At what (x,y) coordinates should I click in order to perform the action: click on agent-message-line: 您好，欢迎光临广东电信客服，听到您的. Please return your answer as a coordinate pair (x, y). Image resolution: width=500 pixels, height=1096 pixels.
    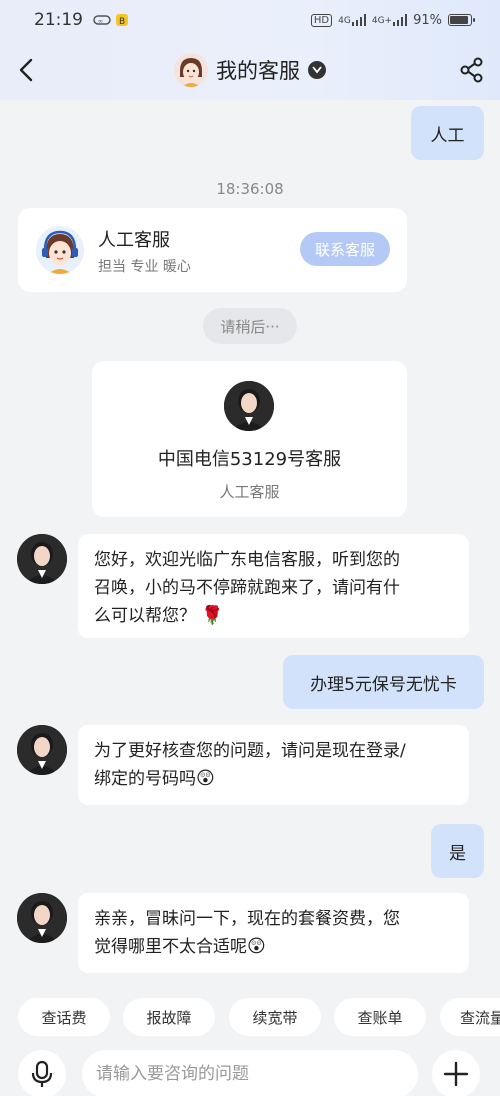
    Looking at the image, I should click on (247, 560).